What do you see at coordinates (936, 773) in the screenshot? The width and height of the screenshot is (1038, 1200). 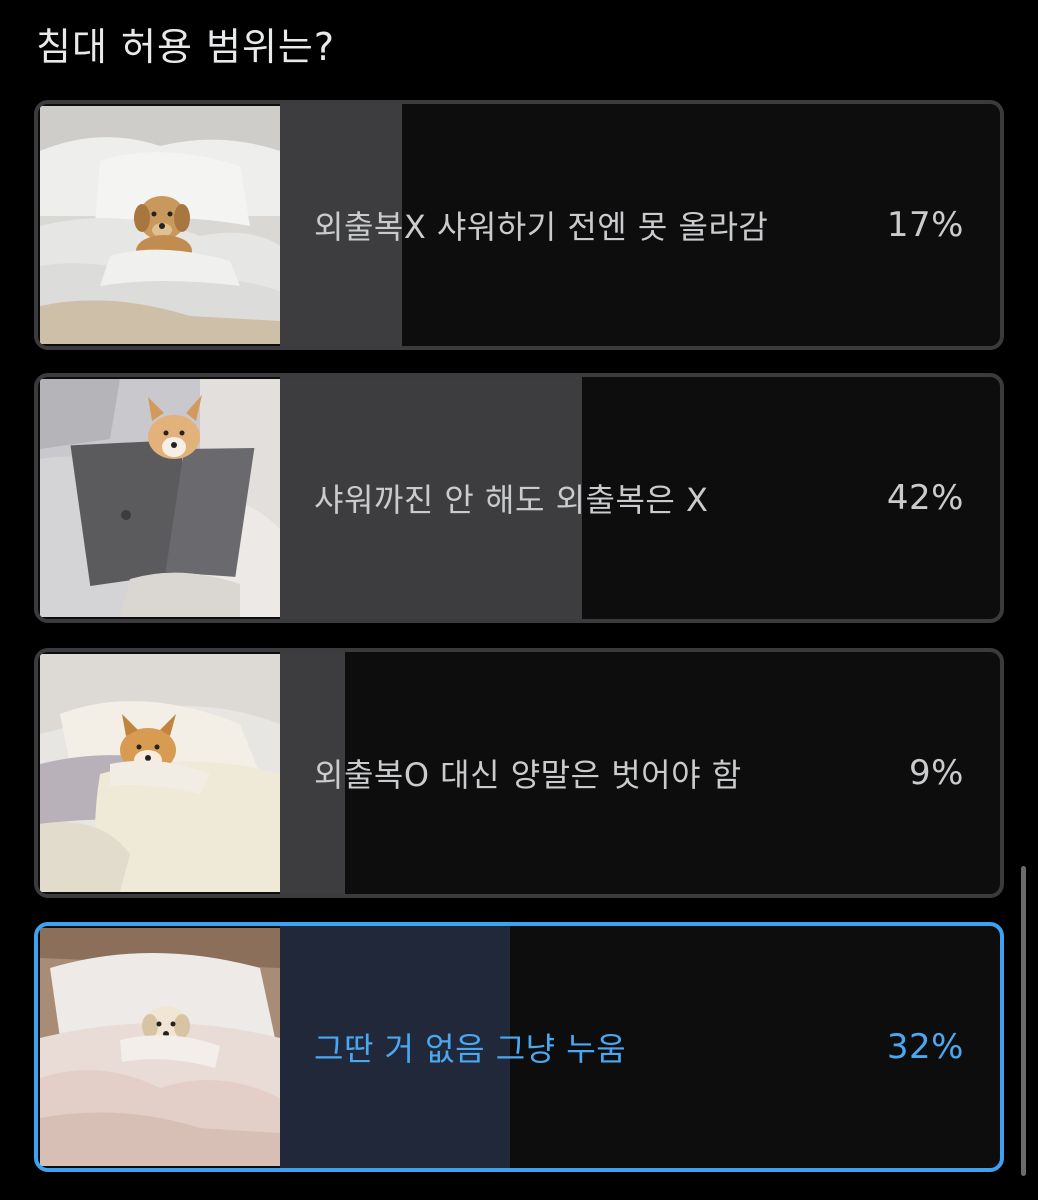 I see `poll-option-3-percent: 9%` at bounding box center [936, 773].